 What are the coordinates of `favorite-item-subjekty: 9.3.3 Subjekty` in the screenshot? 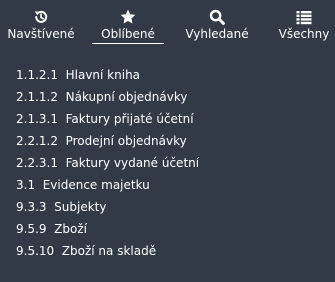 It's located at (107, 207).